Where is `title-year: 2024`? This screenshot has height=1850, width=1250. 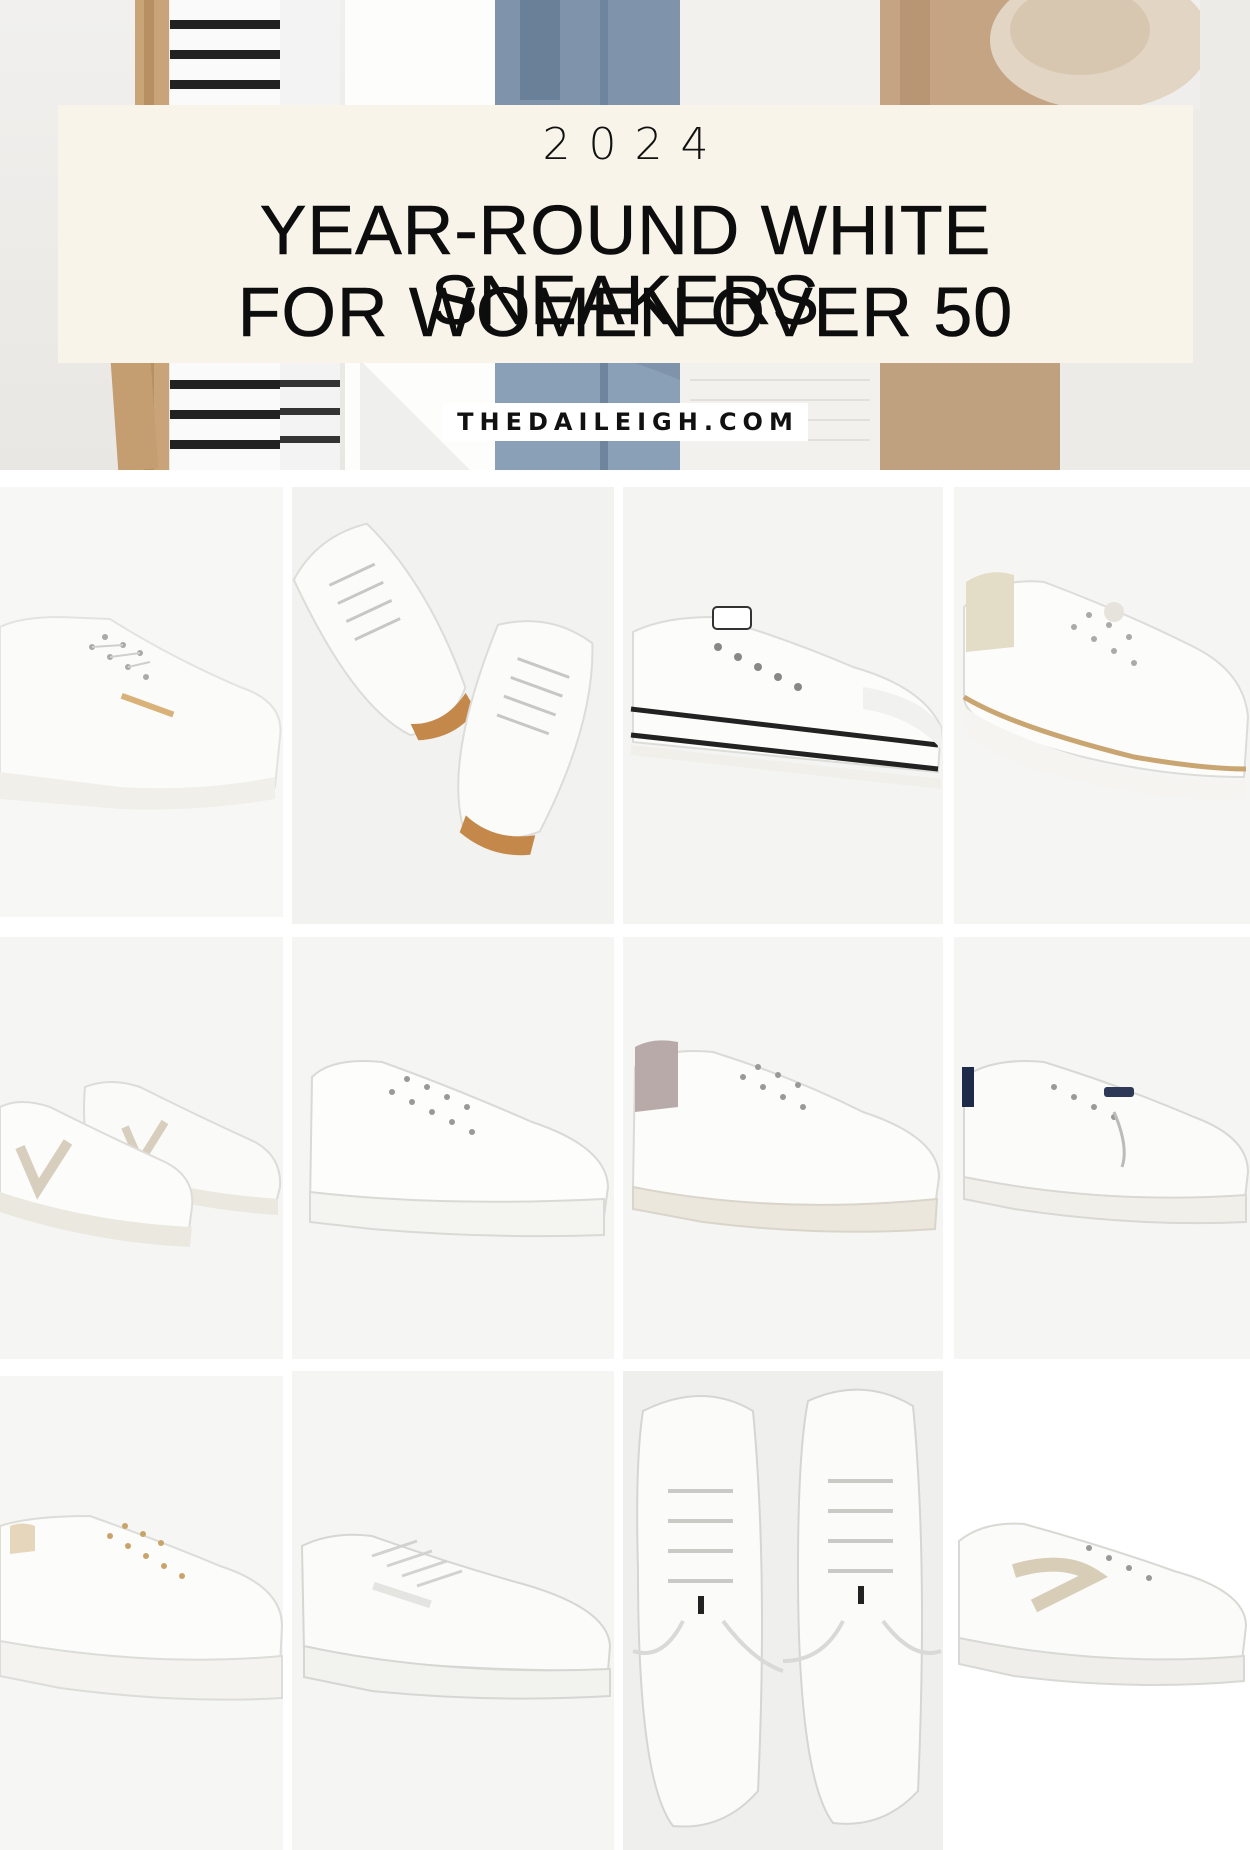
title-year: 2024 is located at coordinates (634, 144).